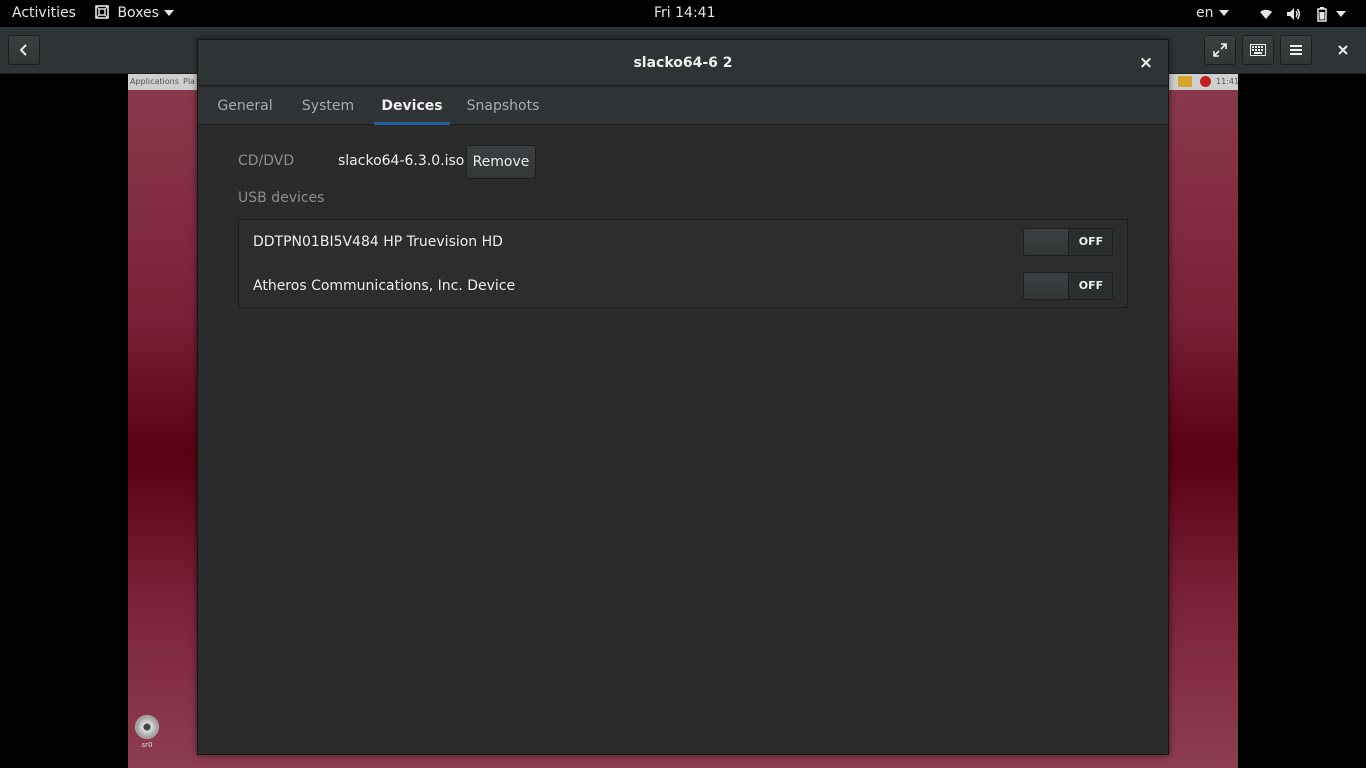 The height and width of the screenshot is (768, 1366). I want to click on wifi-icon, so click(1266, 14).